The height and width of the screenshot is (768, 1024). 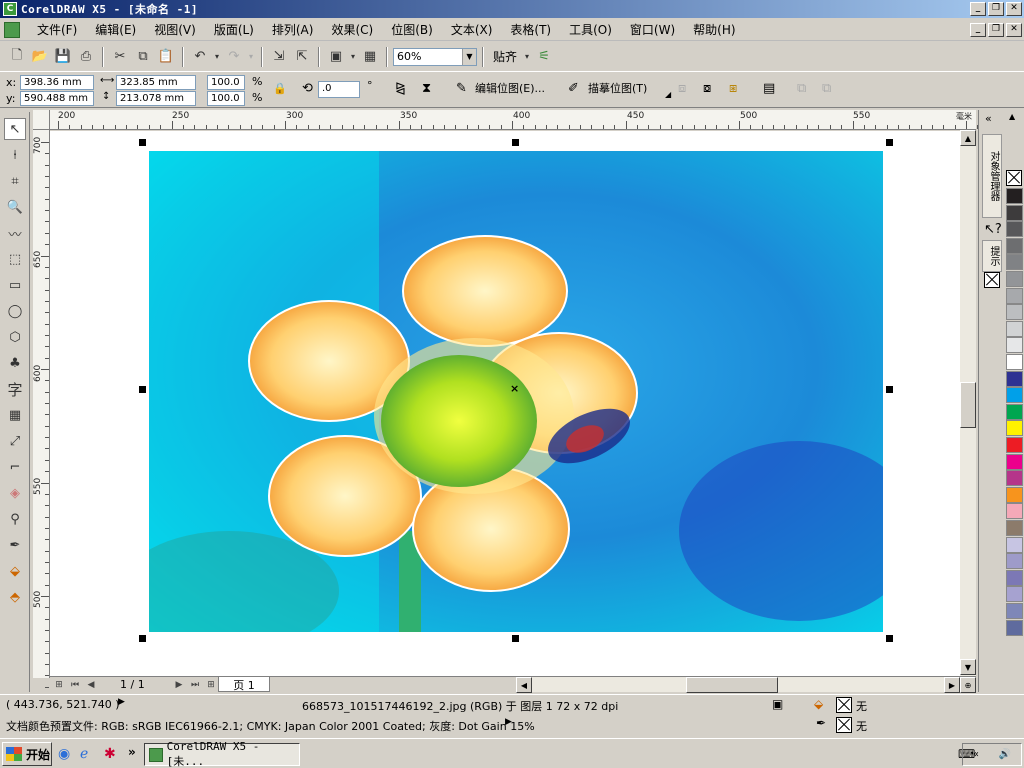 What do you see at coordinates (244, 684) in the screenshot?
I see `page-tab-1: 页 1` at bounding box center [244, 684].